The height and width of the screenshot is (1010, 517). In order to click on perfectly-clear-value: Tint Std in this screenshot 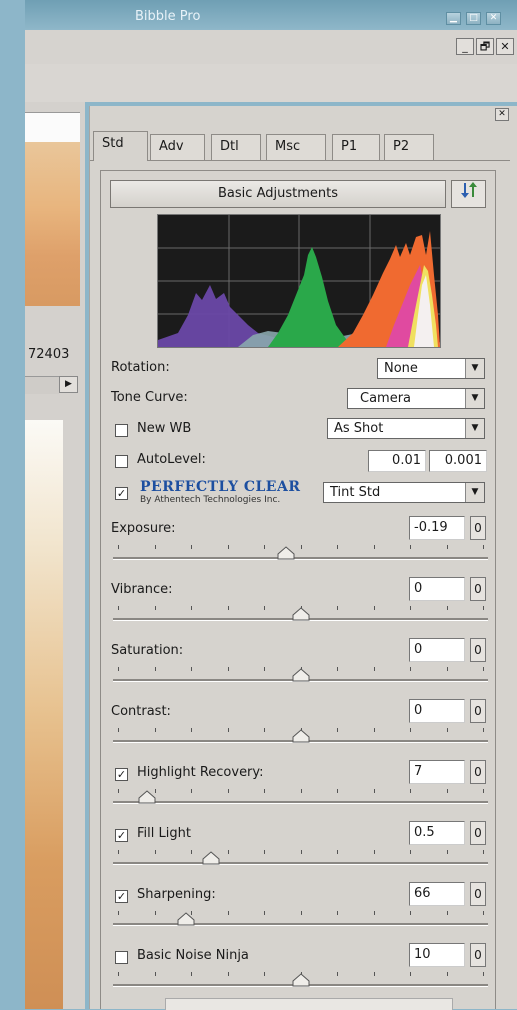, I will do `click(355, 492)`.